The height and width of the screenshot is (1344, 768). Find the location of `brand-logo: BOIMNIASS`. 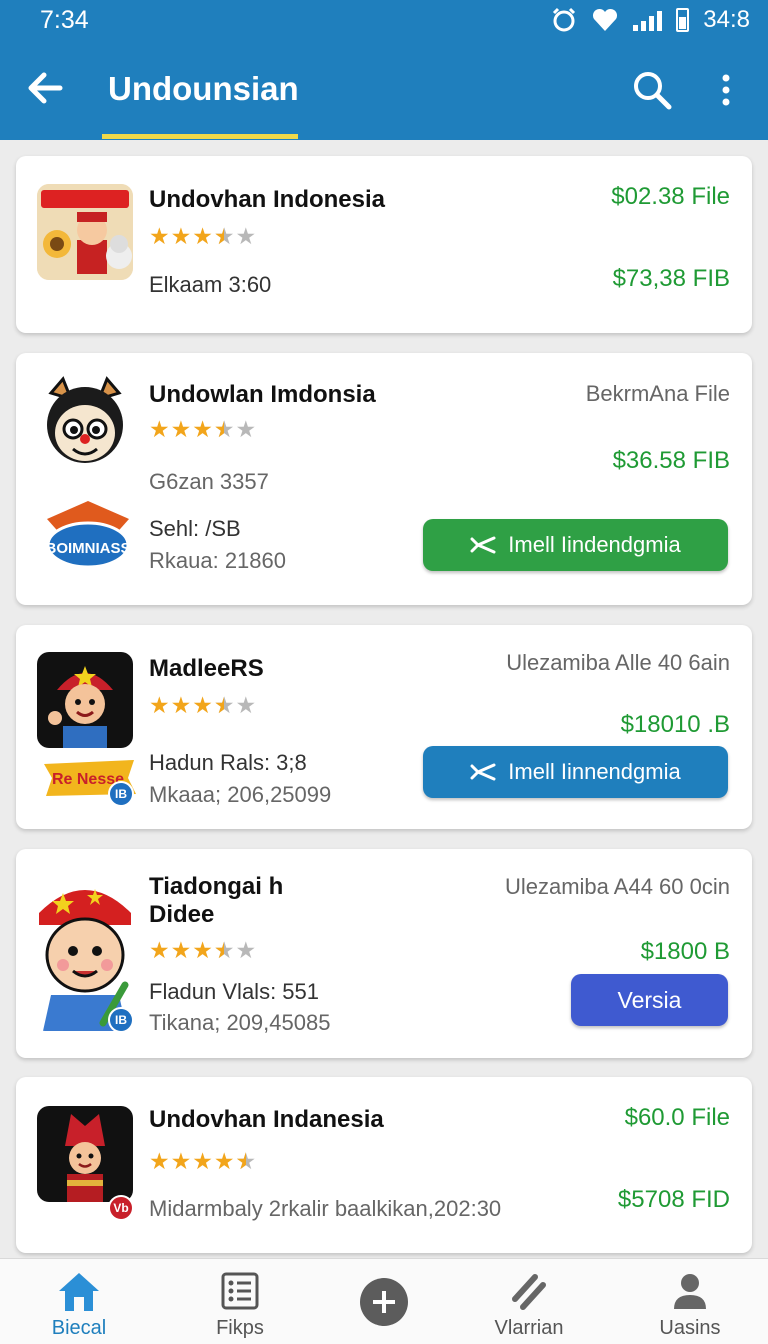

brand-logo: BOIMNIASS is located at coordinates (88, 535).